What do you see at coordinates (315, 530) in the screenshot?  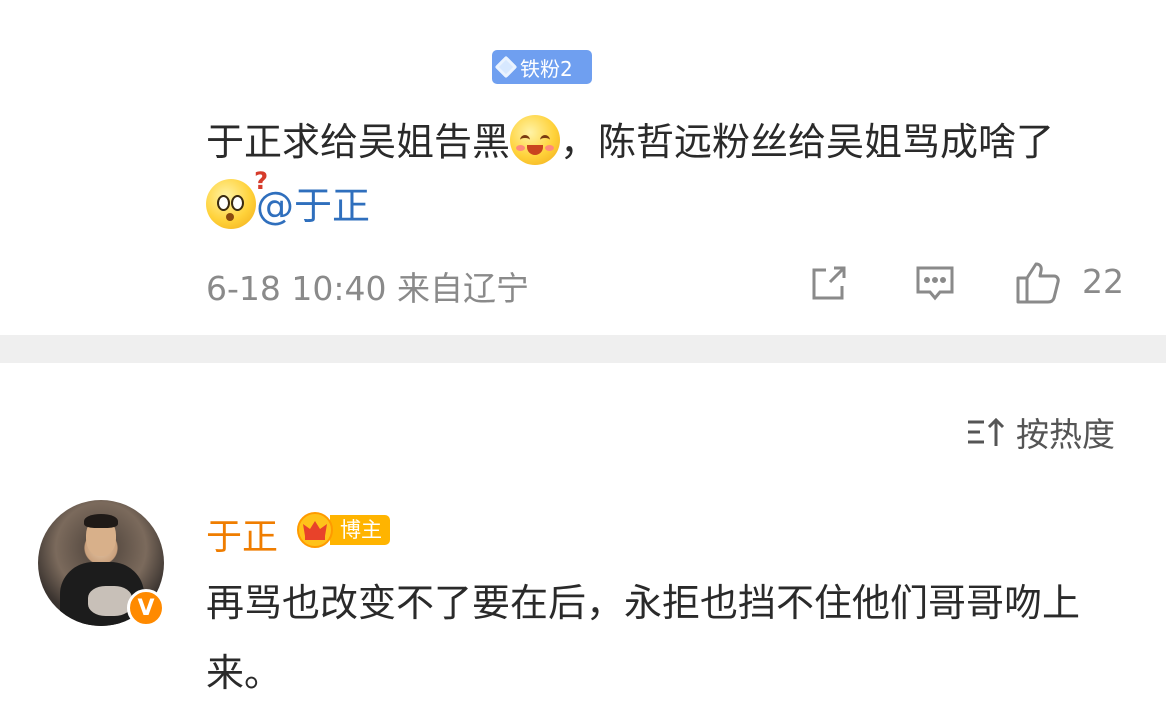 I see `crown-icon` at bounding box center [315, 530].